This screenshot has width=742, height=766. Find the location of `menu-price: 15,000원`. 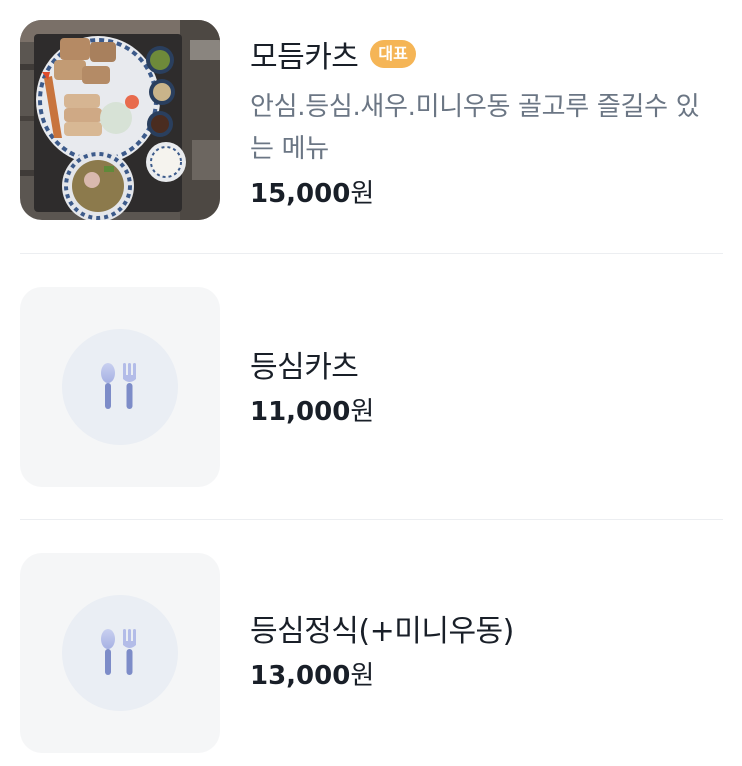

menu-price: 15,000원 is located at coordinates (485, 194).